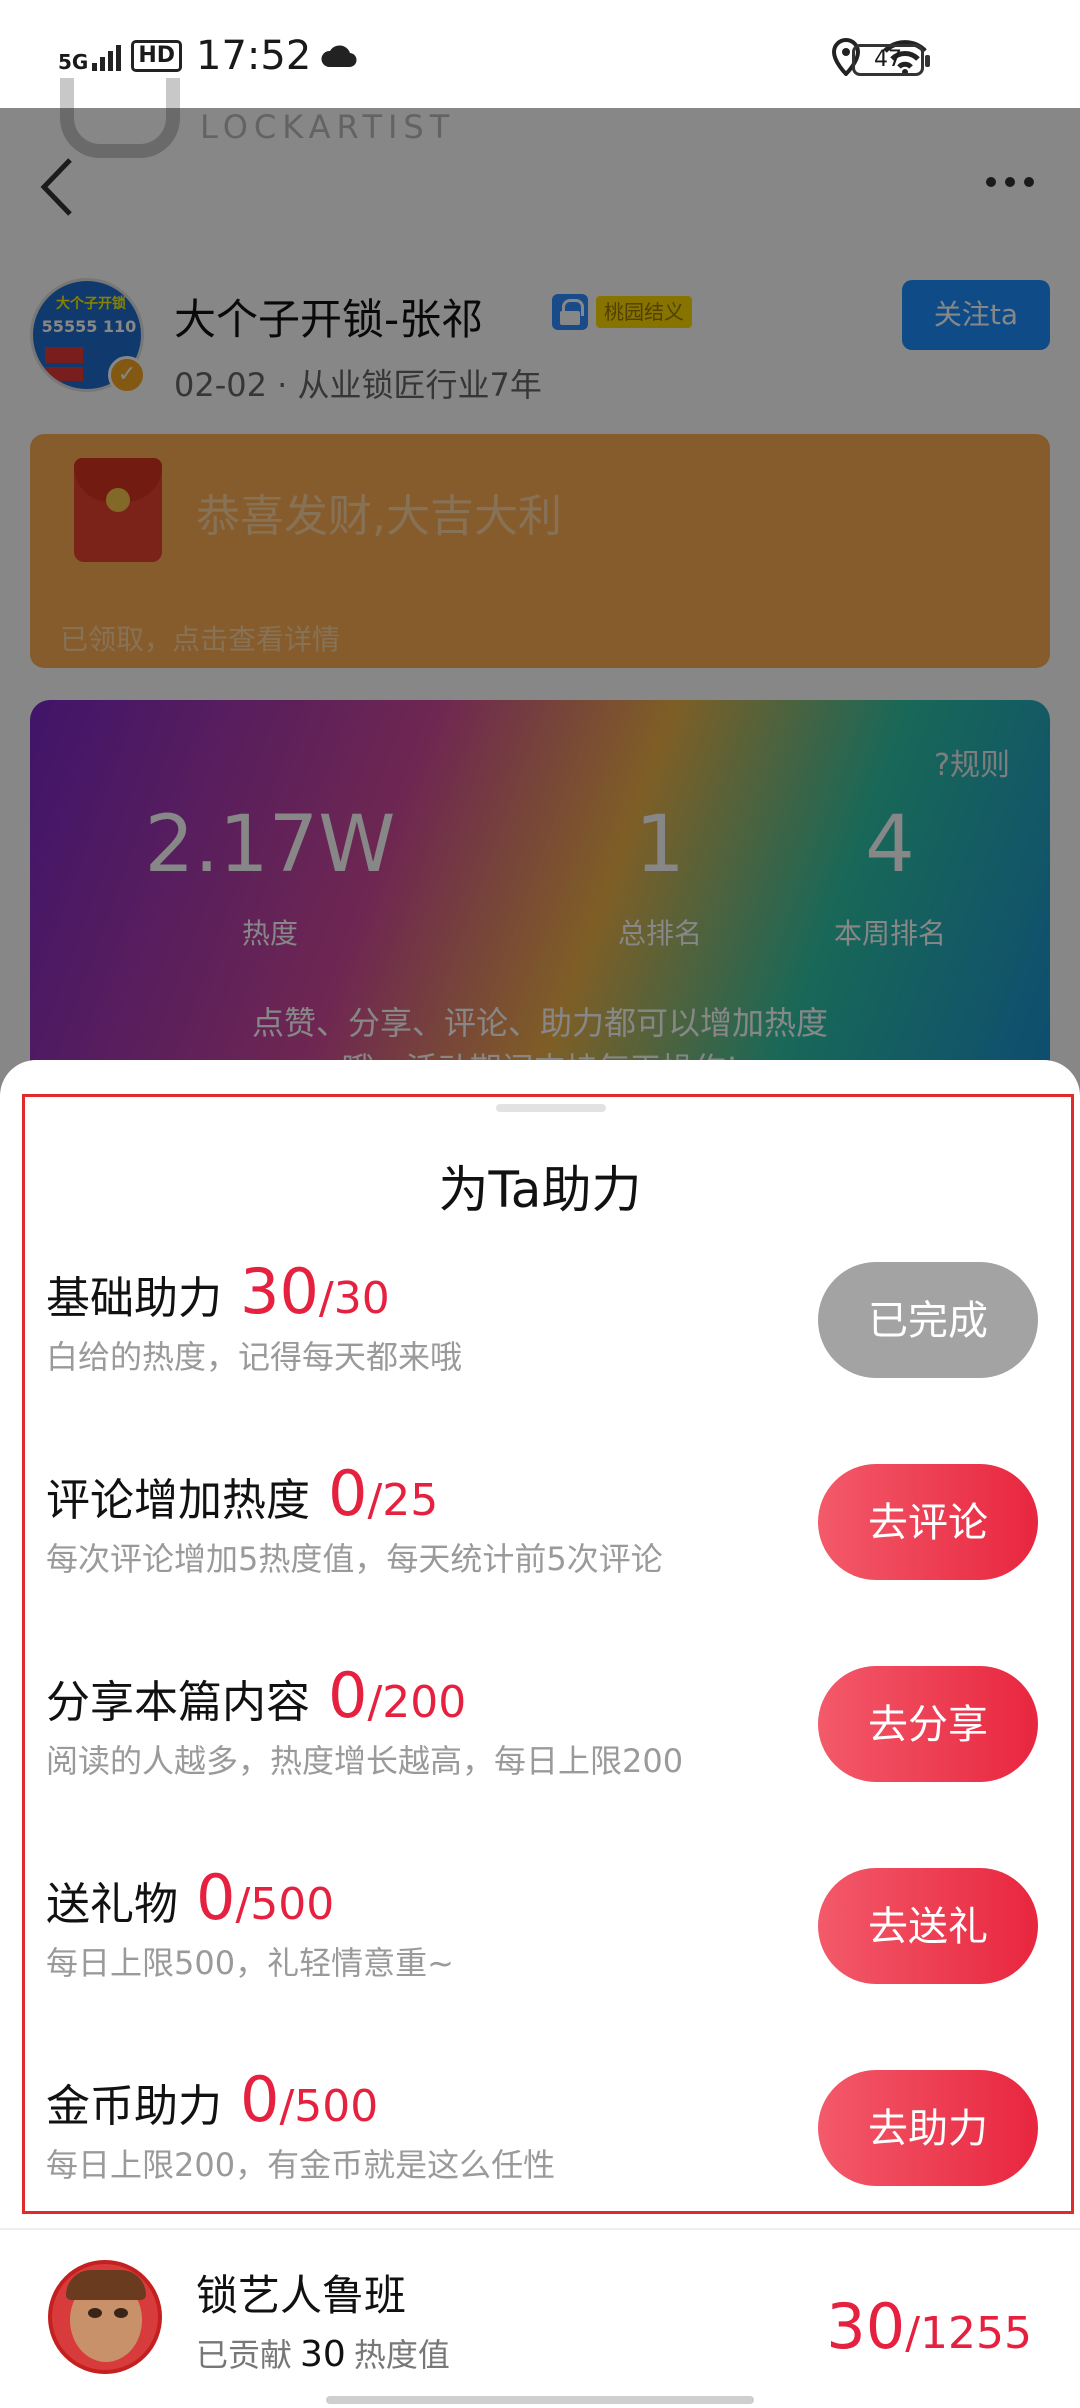 The image size is (1080, 2408). Describe the element at coordinates (107, 56) in the screenshot. I see `signal-icon` at that location.